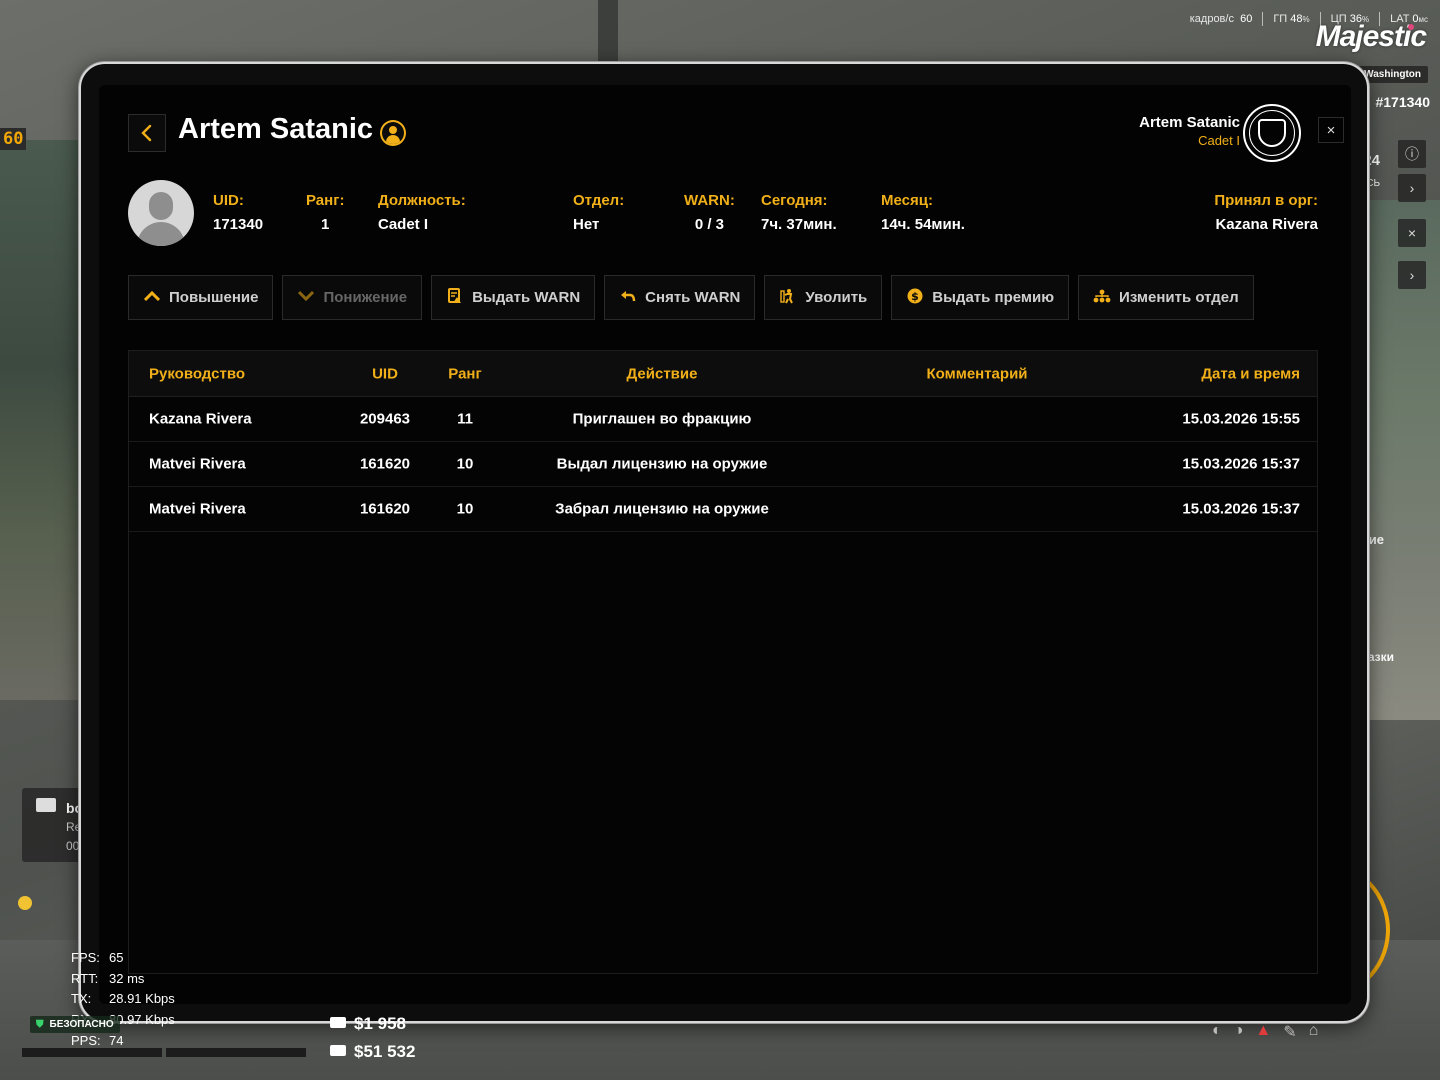  I want to click on department-seal-icon, so click(1272, 133).